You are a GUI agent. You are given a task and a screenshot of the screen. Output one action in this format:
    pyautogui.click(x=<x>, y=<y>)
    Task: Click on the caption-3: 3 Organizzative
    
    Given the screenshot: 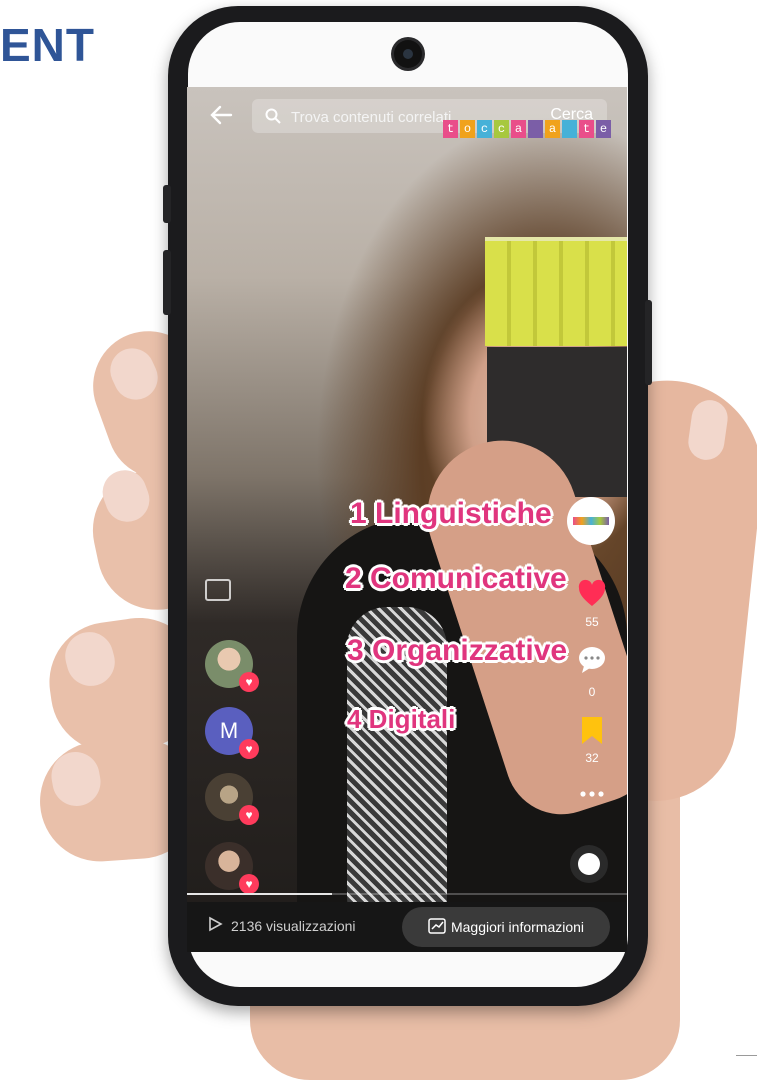 What is the action you would take?
    pyautogui.click(x=457, y=650)
    